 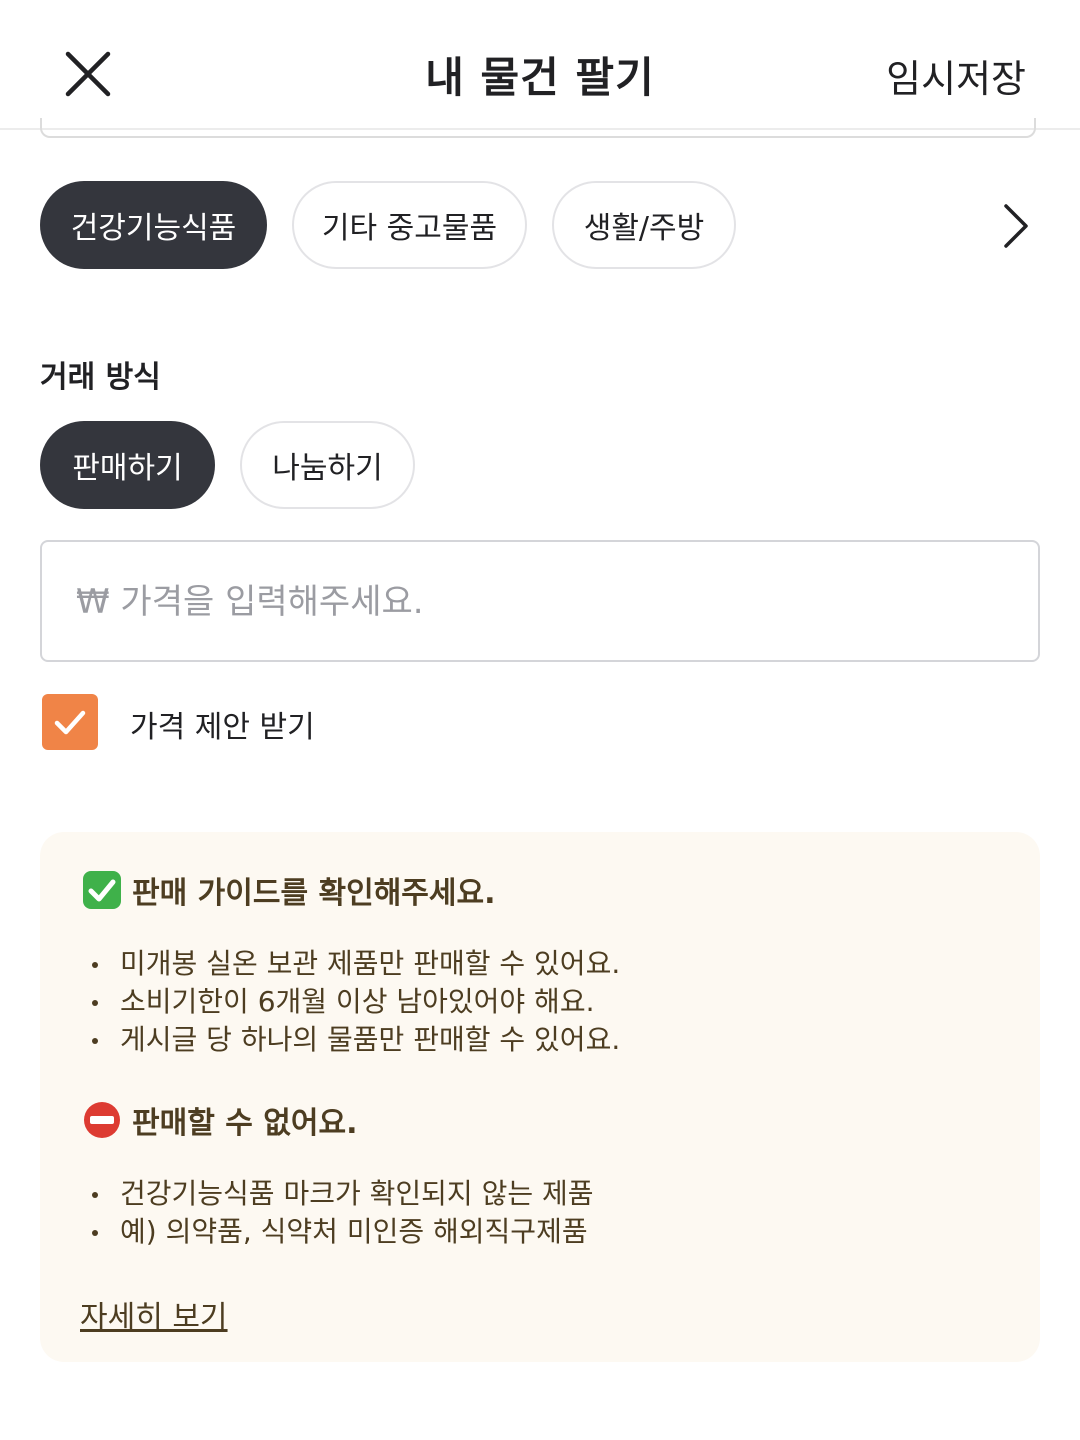 What do you see at coordinates (100, 377) in the screenshot?
I see `trade-method-label: 거래 방식` at bounding box center [100, 377].